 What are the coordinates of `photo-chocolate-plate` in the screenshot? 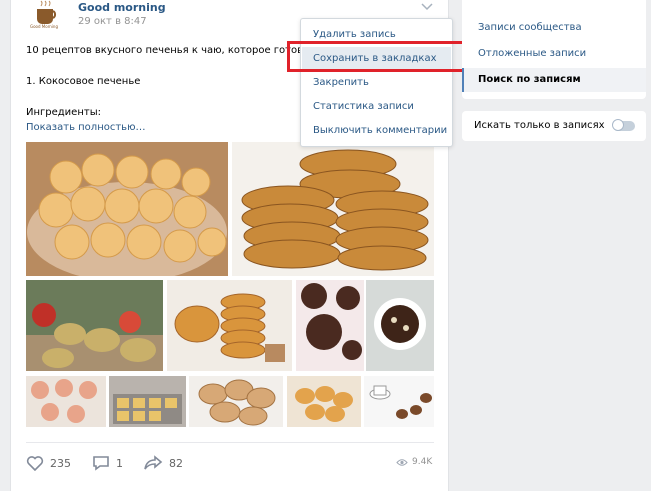 It's located at (400, 325).